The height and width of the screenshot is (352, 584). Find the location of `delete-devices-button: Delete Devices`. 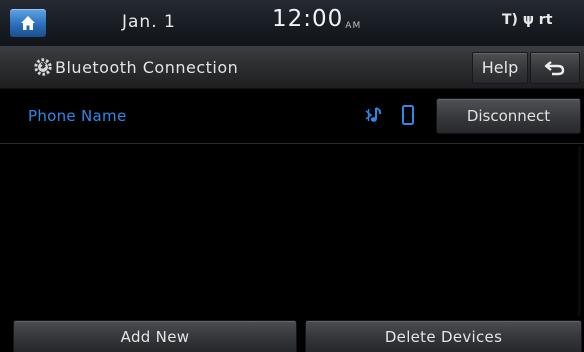

delete-devices-button: Delete Devices is located at coordinates (443, 336).